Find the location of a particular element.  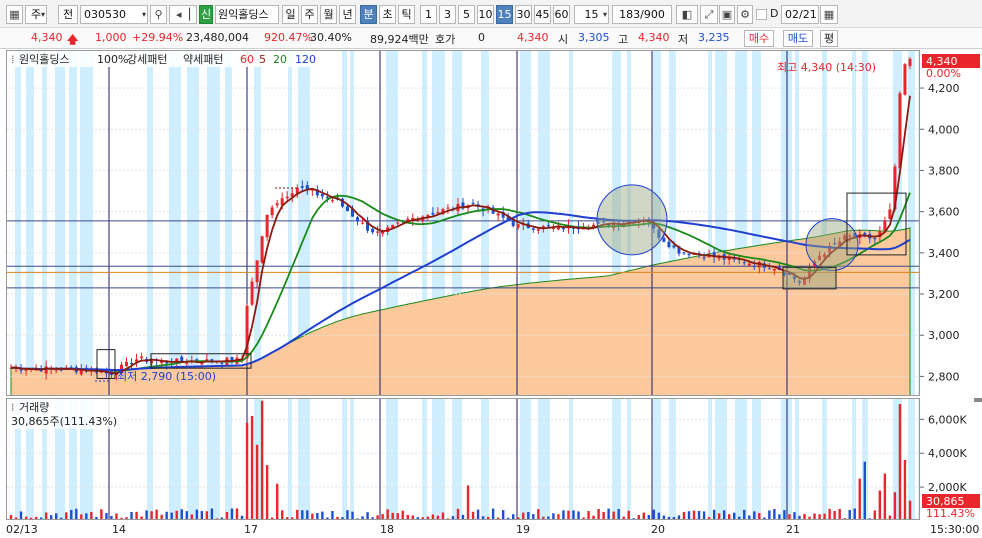

calendar-icon: ▦ is located at coordinates (829, 14).